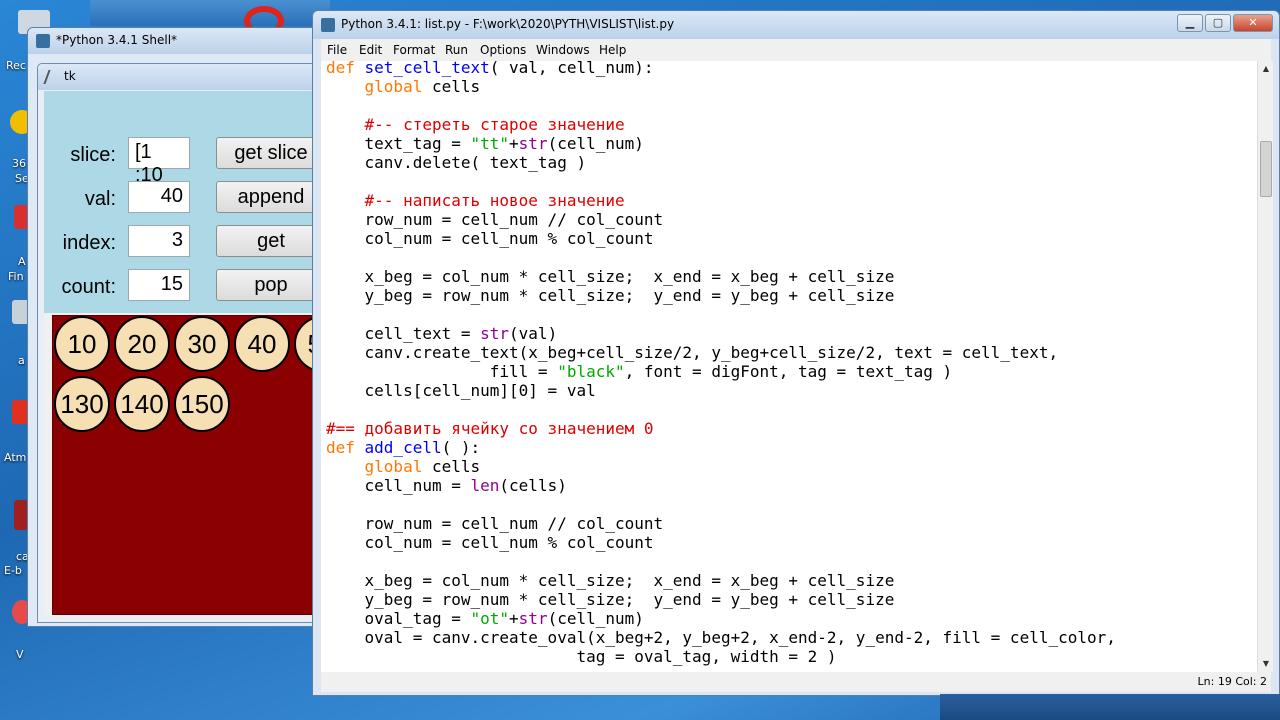 This screenshot has width=1280, height=720. Describe the element at coordinates (490, 143) in the screenshot. I see `code-token: "tt"` at that location.